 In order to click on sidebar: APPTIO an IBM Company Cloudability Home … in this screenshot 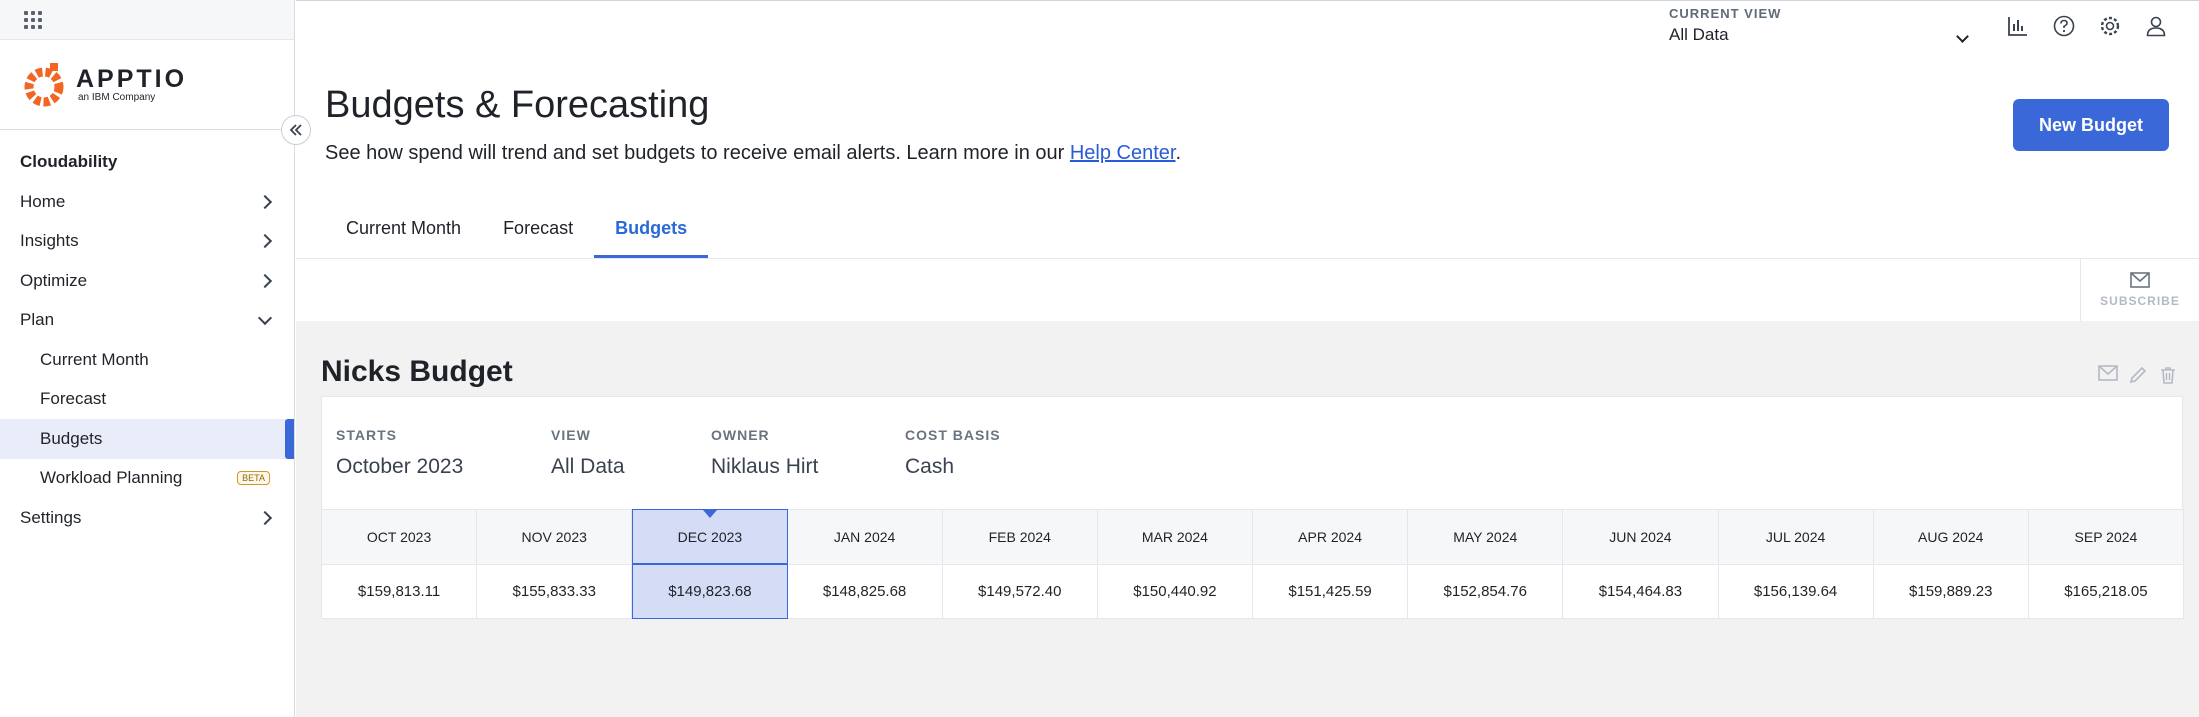, I will do `click(147, 358)`.